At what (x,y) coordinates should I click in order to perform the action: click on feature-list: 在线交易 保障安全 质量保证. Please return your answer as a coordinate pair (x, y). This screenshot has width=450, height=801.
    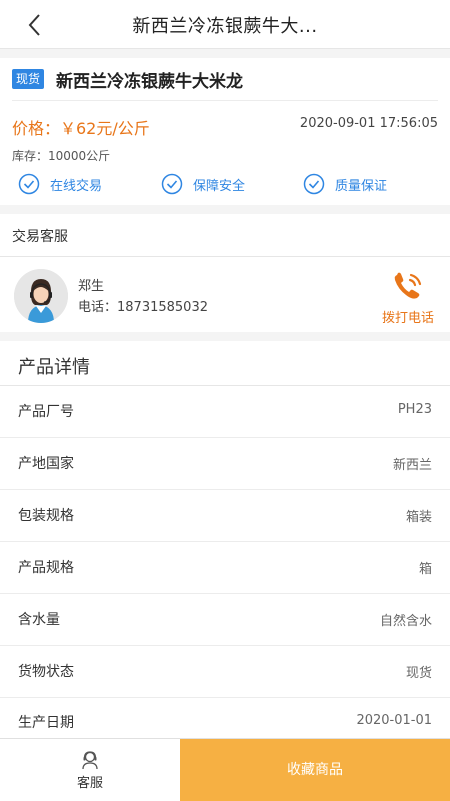
    Looking at the image, I should click on (228, 184).